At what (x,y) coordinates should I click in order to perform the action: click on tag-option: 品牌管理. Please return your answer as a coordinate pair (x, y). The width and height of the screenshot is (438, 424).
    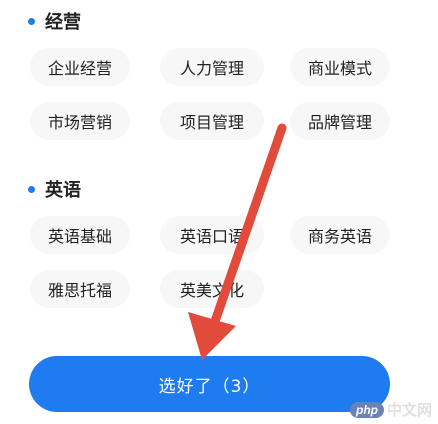
    Looking at the image, I should click on (340, 121).